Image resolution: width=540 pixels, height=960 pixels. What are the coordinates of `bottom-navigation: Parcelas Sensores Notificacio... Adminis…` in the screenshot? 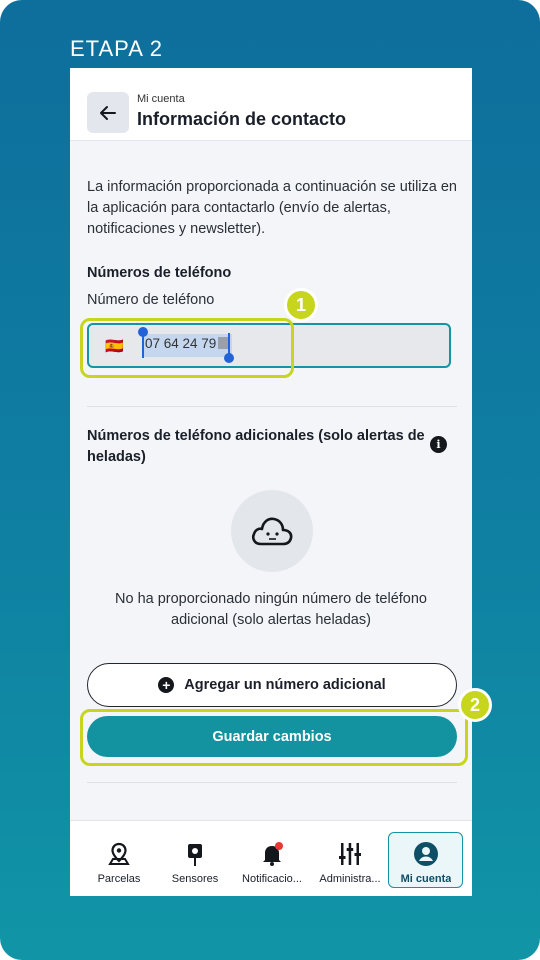 It's located at (271, 858).